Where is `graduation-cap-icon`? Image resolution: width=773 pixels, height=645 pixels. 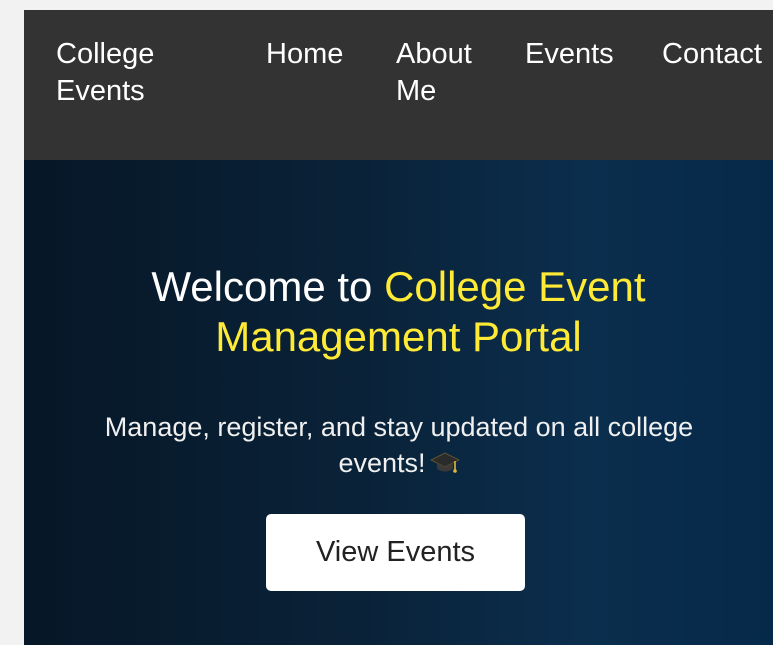
graduation-cap-icon is located at coordinates (444, 462).